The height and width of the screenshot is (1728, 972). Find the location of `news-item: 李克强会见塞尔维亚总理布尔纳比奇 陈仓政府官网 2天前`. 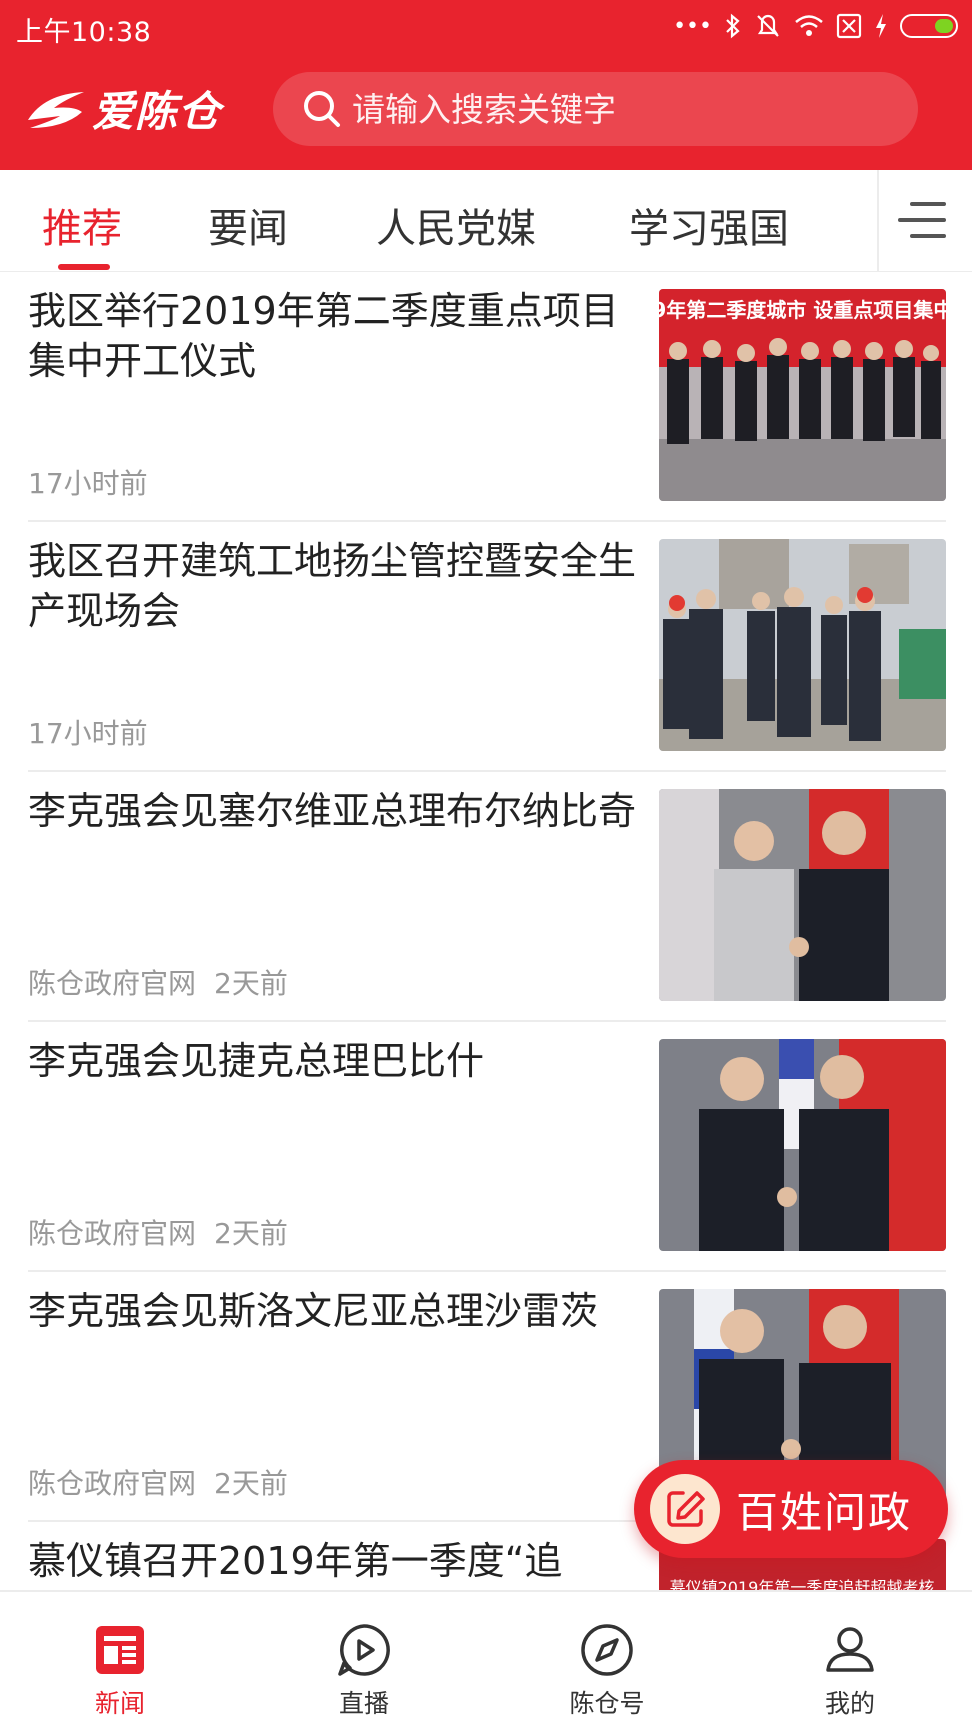

news-item: 李克强会见塞尔维亚总理布尔纳比奇 陈仓政府官网 2天前 is located at coordinates (487, 897).